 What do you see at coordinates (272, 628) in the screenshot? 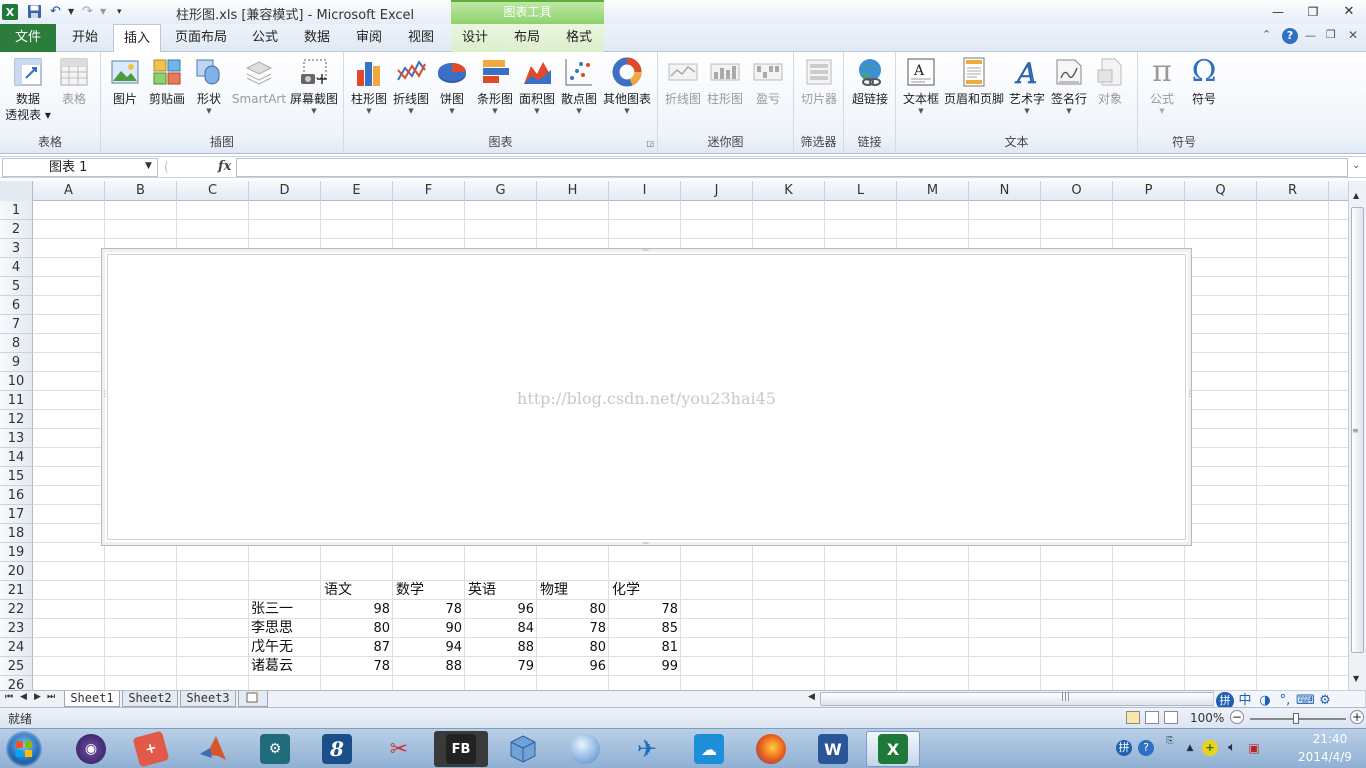
I see `student-name: 李思思` at bounding box center [272, 628].